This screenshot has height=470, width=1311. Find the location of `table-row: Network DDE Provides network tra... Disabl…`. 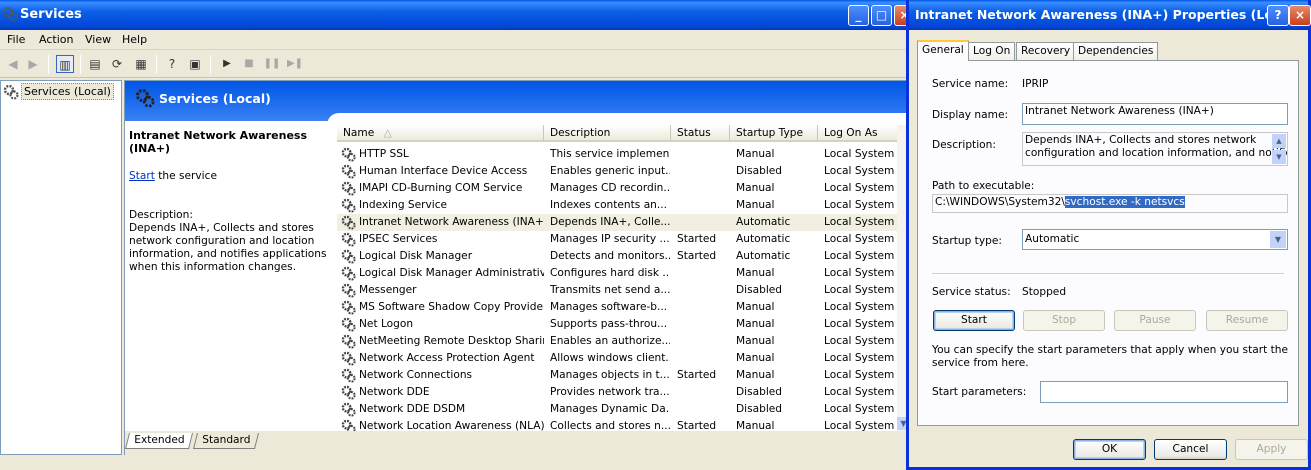

table-row: Network DDE Provides network tra... Disabl… is located at coordinates (623, 392).